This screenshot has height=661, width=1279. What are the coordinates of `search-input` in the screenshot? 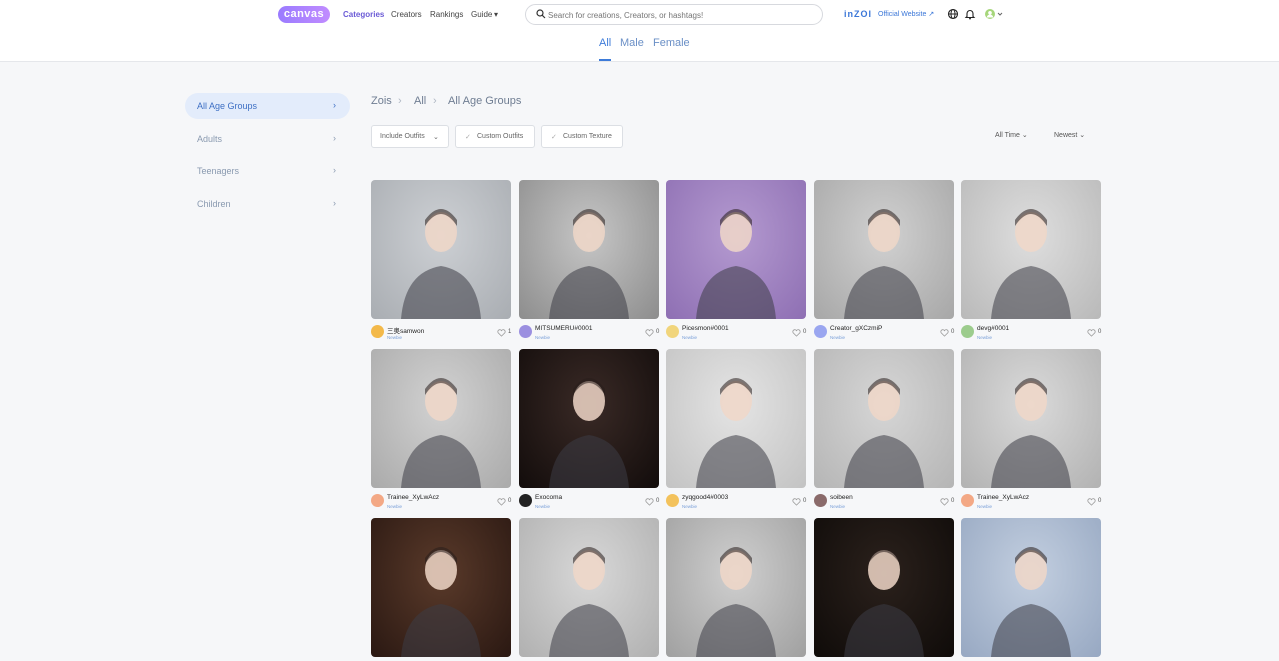 It's located at (678, 15).